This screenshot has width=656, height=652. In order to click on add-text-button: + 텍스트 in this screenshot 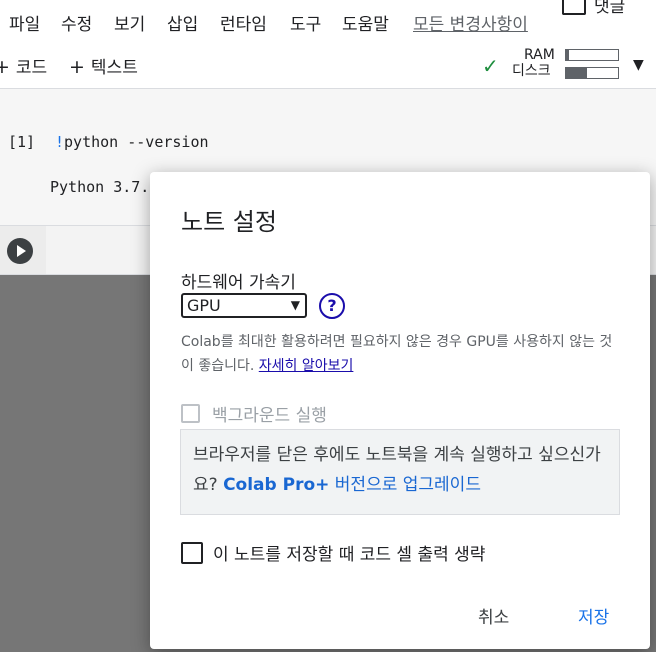, I will do `click(103, 65)`.